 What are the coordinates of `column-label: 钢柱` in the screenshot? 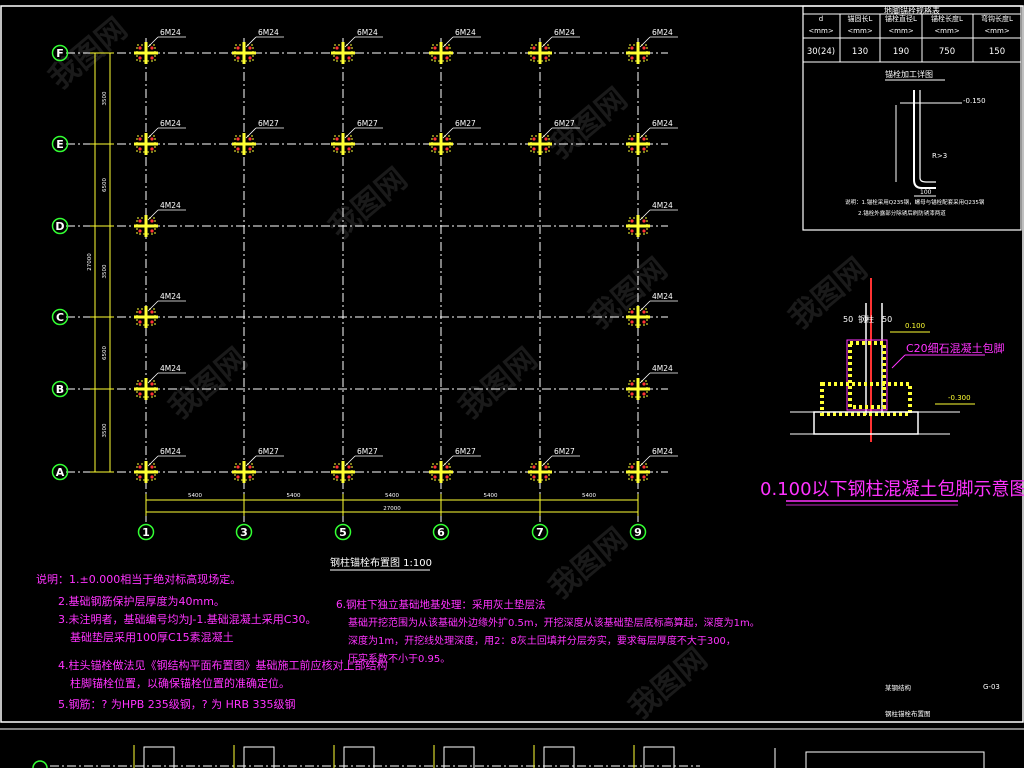 It's located at (866, 319).